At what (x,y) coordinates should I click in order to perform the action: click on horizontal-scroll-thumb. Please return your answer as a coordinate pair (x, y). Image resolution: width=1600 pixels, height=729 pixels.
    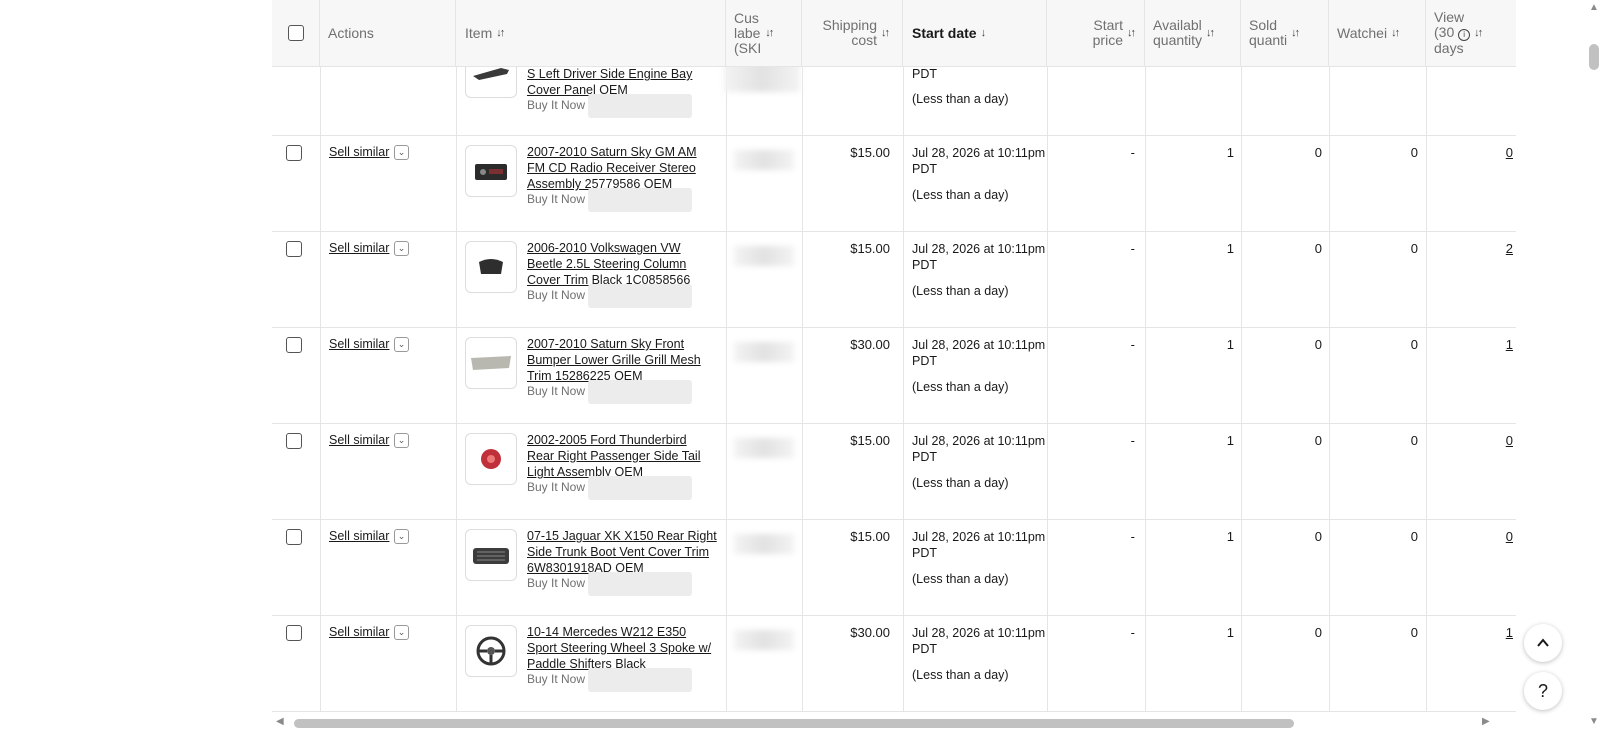
    Looking at the image, I should click on (794, 723).